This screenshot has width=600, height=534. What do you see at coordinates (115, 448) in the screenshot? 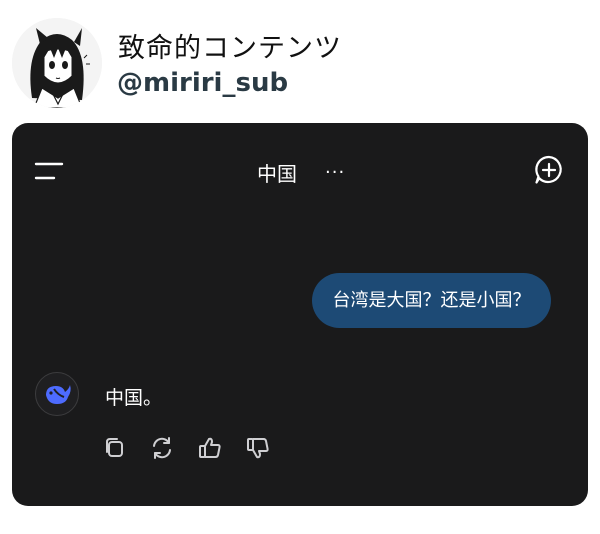
I see `copy-icon` at bounding box center [115, 448].